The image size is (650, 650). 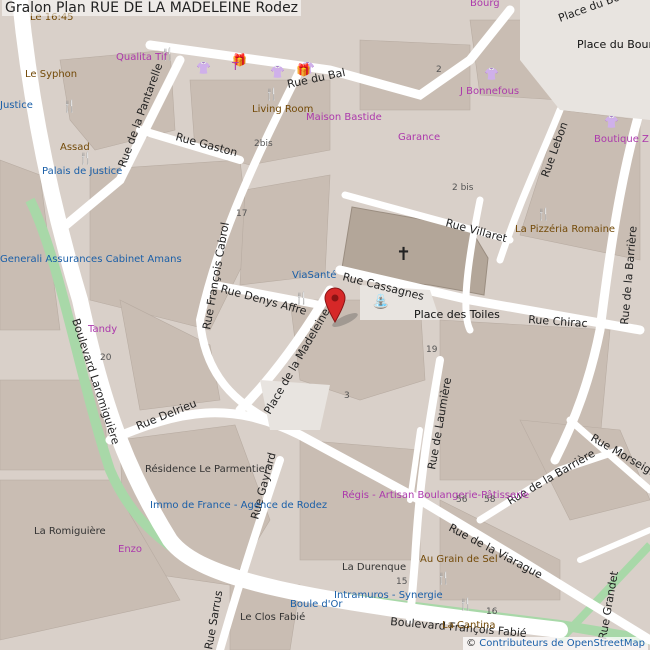 I want to click on poi-label: ViaSanté, so click(x=314, y=275).